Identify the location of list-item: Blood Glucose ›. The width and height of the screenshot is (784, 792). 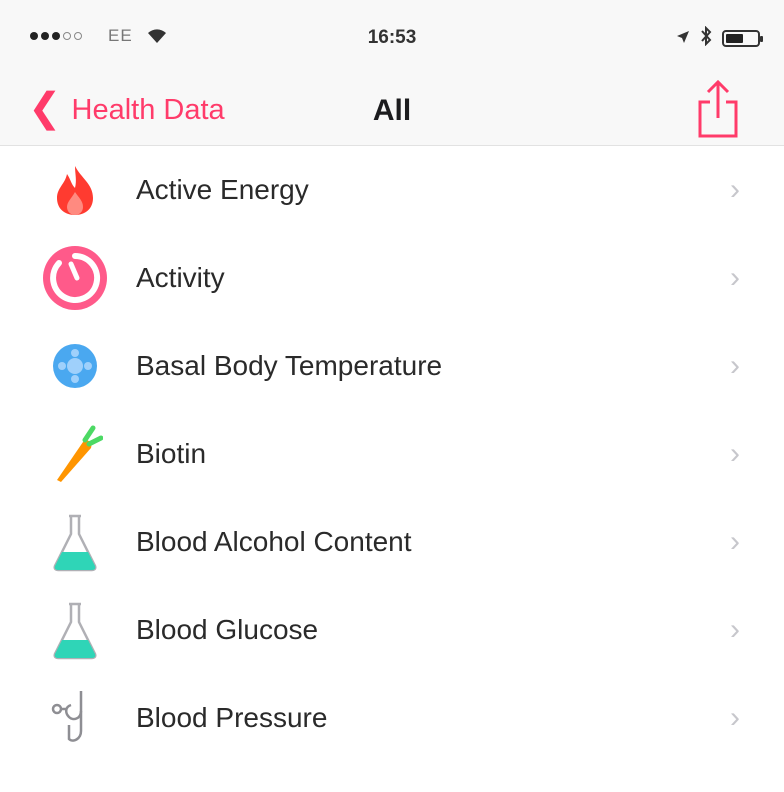
(392, 630).